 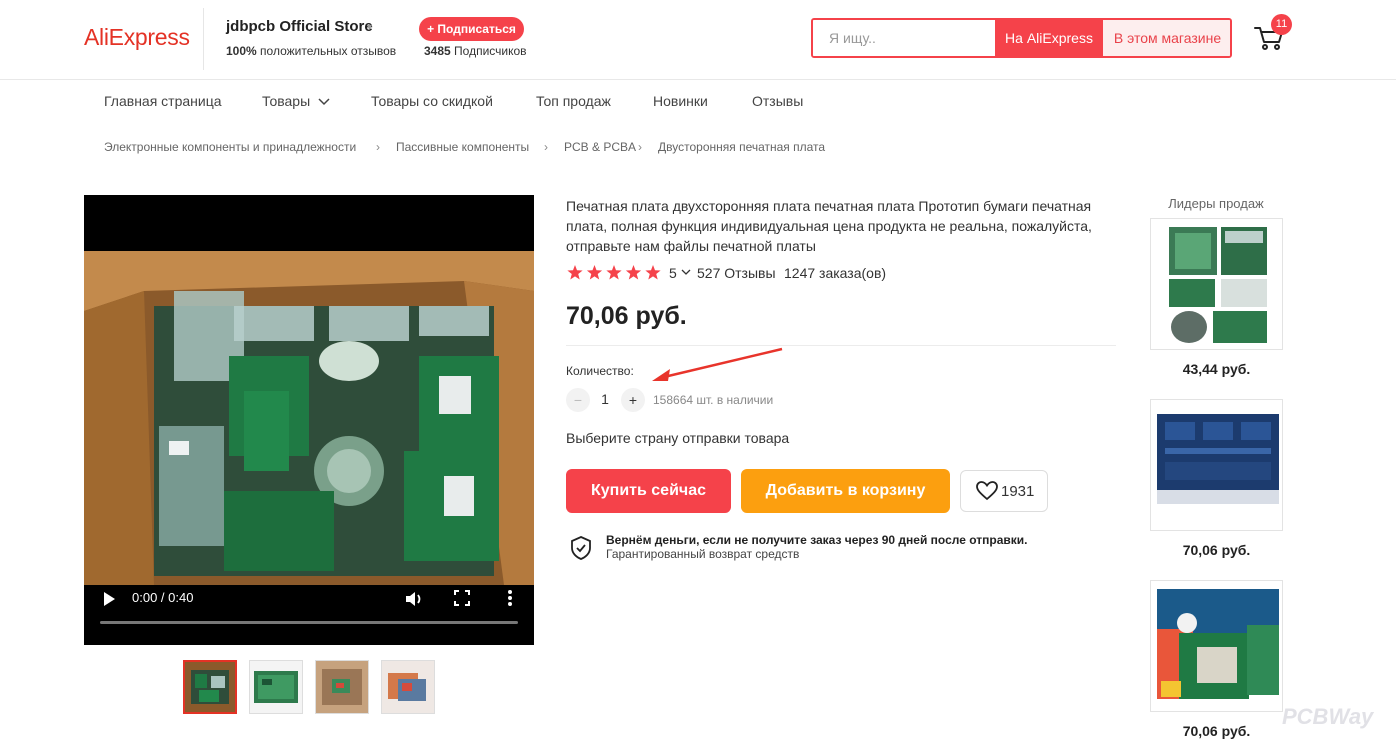 What do you see at coordinates (777, 101) in the screenshot?
I see `nav-item-reviews: Отзывы` at bounding box center [777, 101].